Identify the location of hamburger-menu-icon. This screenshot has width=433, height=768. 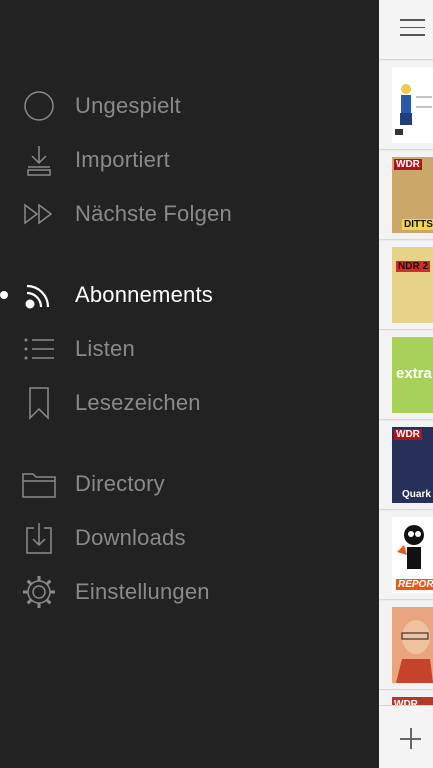
(412, 28).